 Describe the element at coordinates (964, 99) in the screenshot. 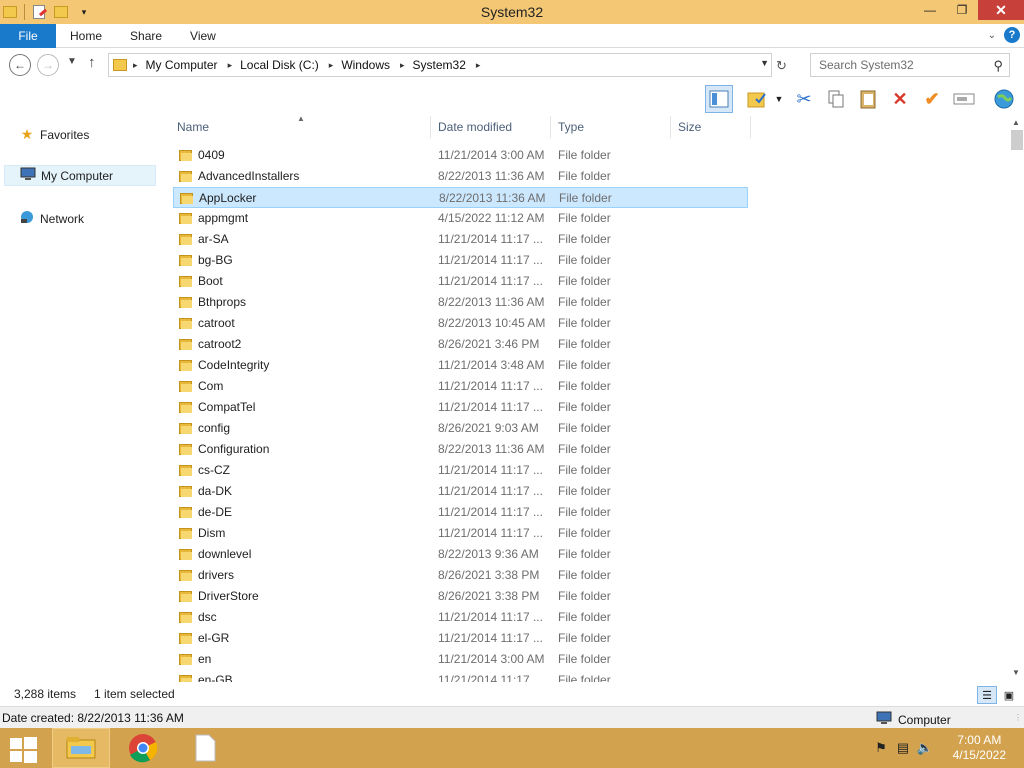

I see `rename-icon` at that location.